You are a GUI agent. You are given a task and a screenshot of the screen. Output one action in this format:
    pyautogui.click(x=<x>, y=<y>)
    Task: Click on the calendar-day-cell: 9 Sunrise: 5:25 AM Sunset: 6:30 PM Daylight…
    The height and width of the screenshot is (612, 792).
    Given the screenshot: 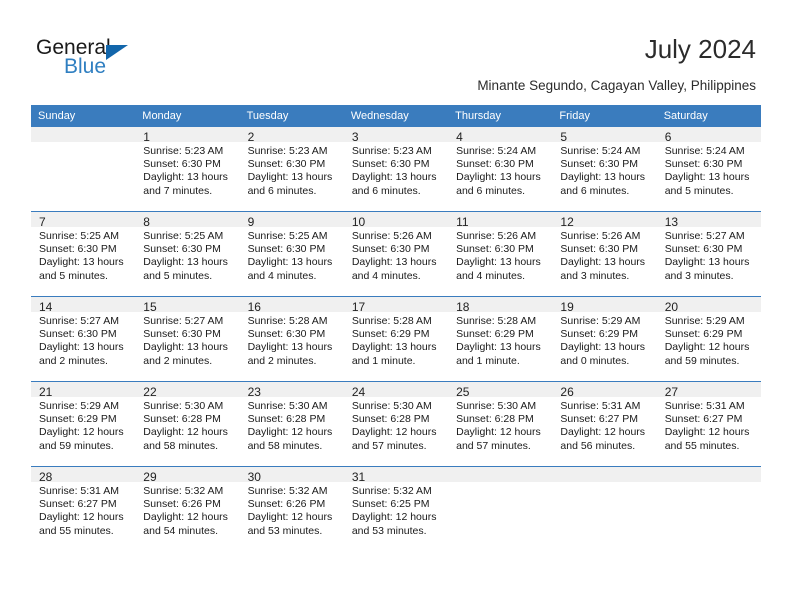 What is the action you would take?
    pyautogui.click(x=291, y=254)
    